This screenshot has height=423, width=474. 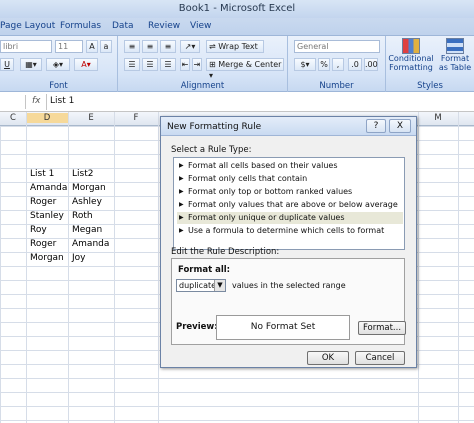 What do you see at coordinates (43, 202) in the screenshot?
I see `cell-d3: Roger` at bounding box center [43, 202].